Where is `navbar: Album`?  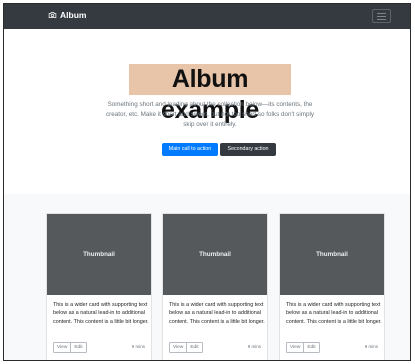 navbar: Album is located at coordinates (207, 16).